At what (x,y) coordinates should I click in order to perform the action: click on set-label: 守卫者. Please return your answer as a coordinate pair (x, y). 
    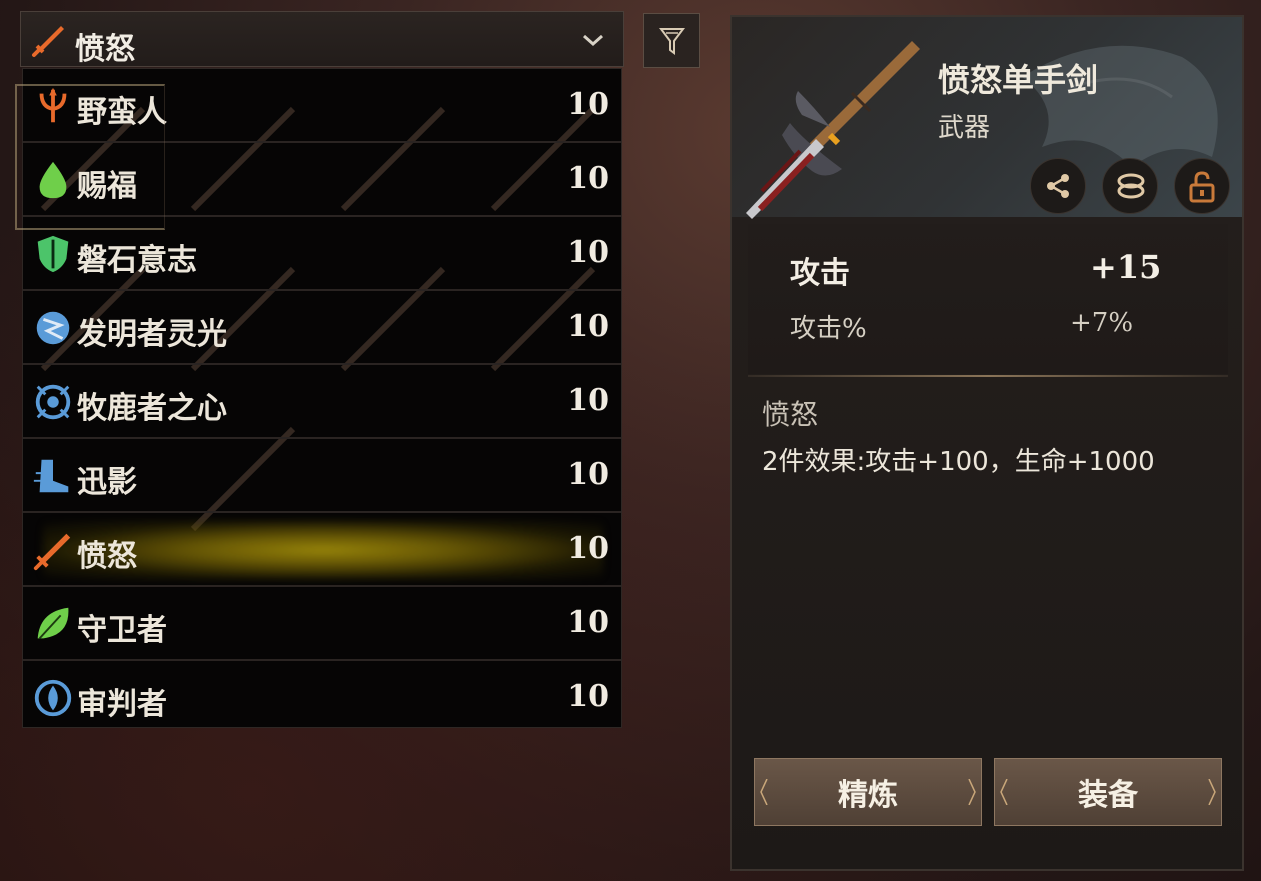
    Looking at the image, I should click on (122, 630).